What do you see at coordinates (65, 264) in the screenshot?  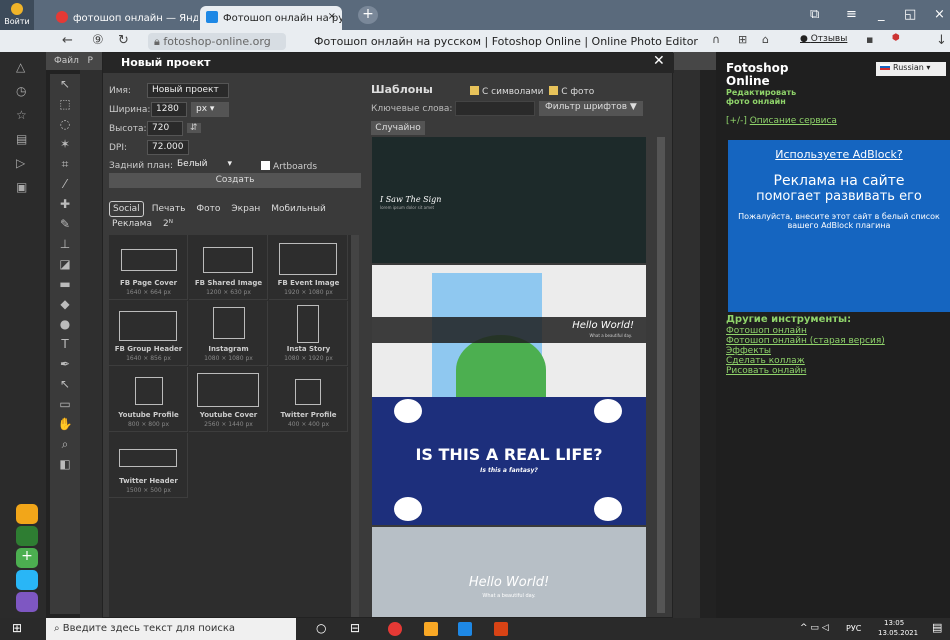 I see `eraser-tool-icon: ◪` at bounding box center [65, 264].